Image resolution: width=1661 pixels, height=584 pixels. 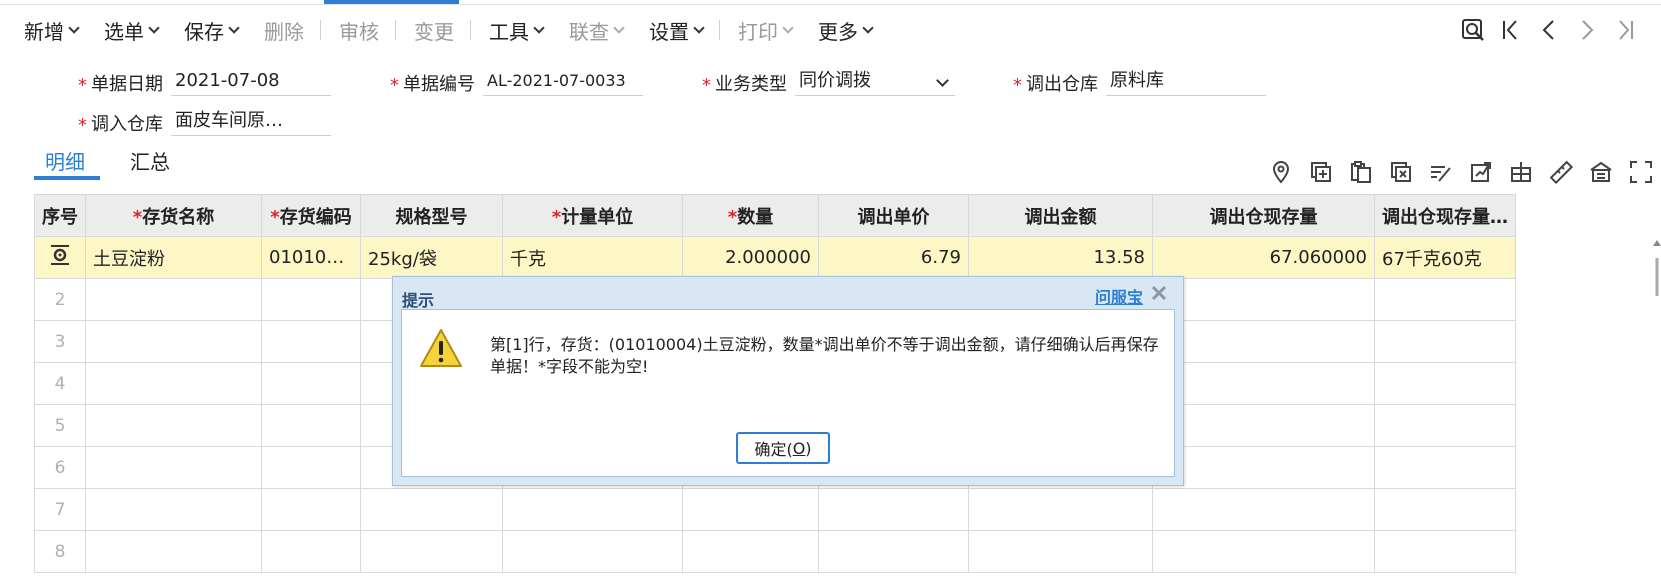 What do you see at coordinates (1549, 30) in the screenshot?
I see `prev-page-icon` at bounding box center [1549, 30].